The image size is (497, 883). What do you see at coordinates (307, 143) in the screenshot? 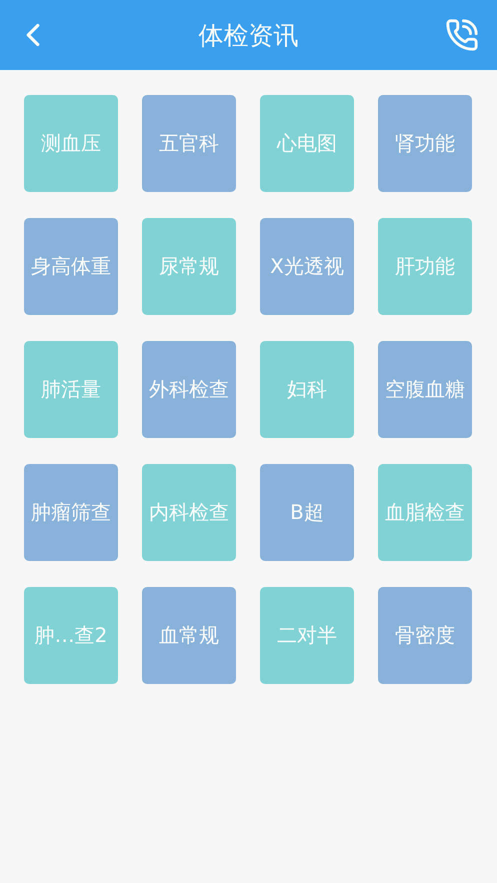
I see `category-tile: 心电图` at bounding box center [307, 143].